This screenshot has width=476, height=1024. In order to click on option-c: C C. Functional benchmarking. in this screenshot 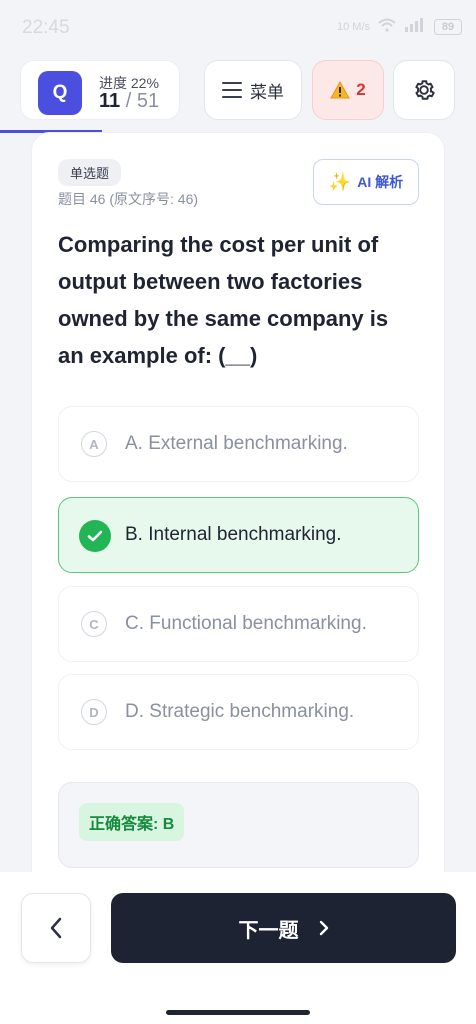, I will do `click(238, 624)`.